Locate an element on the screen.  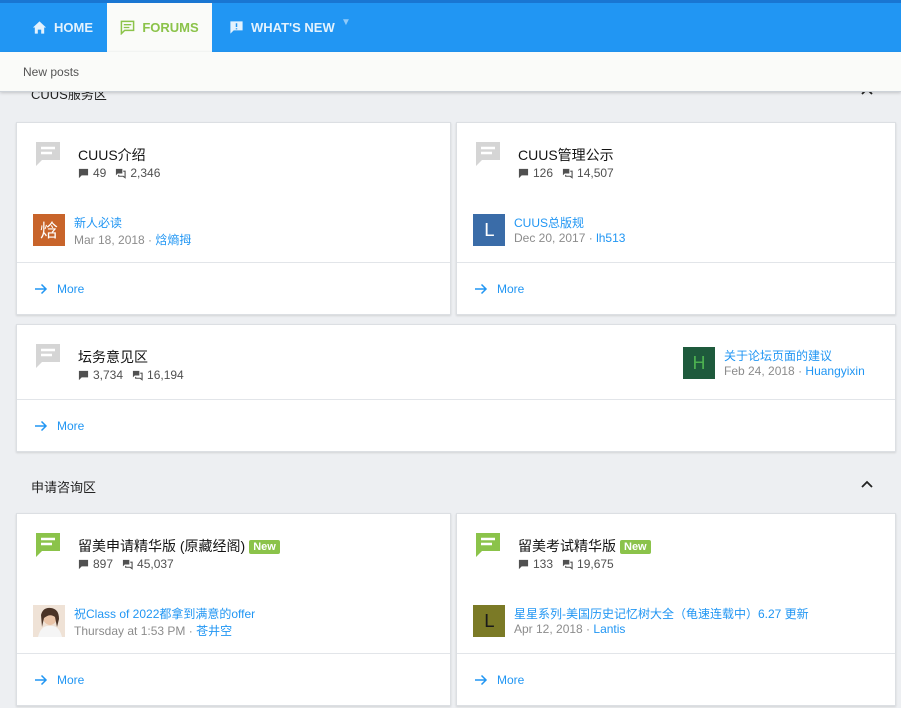
latest-post-meta: Thursday at 1:53 PM · 苍井空 is located at coordinates (153, 631).